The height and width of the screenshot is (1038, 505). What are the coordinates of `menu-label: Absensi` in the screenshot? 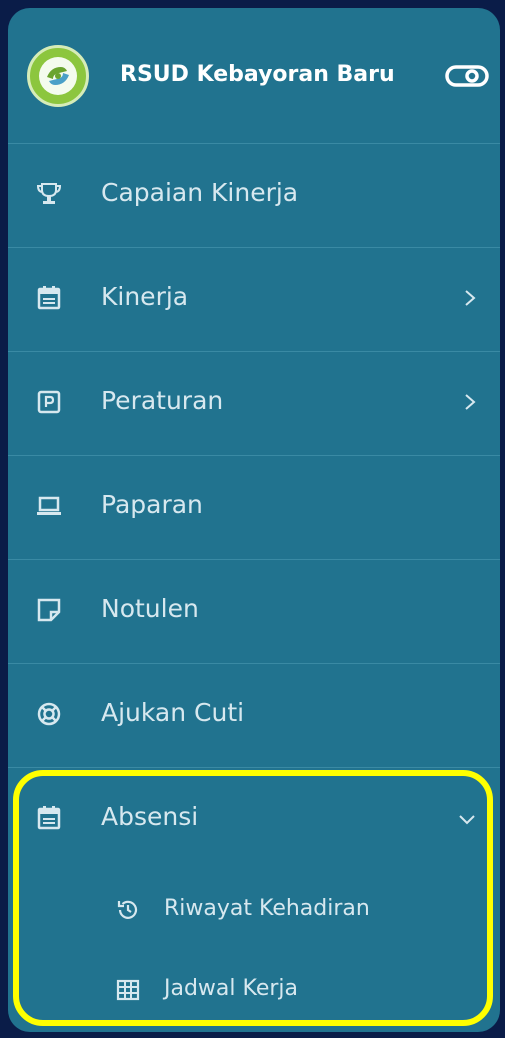 It's located at (150, 816).